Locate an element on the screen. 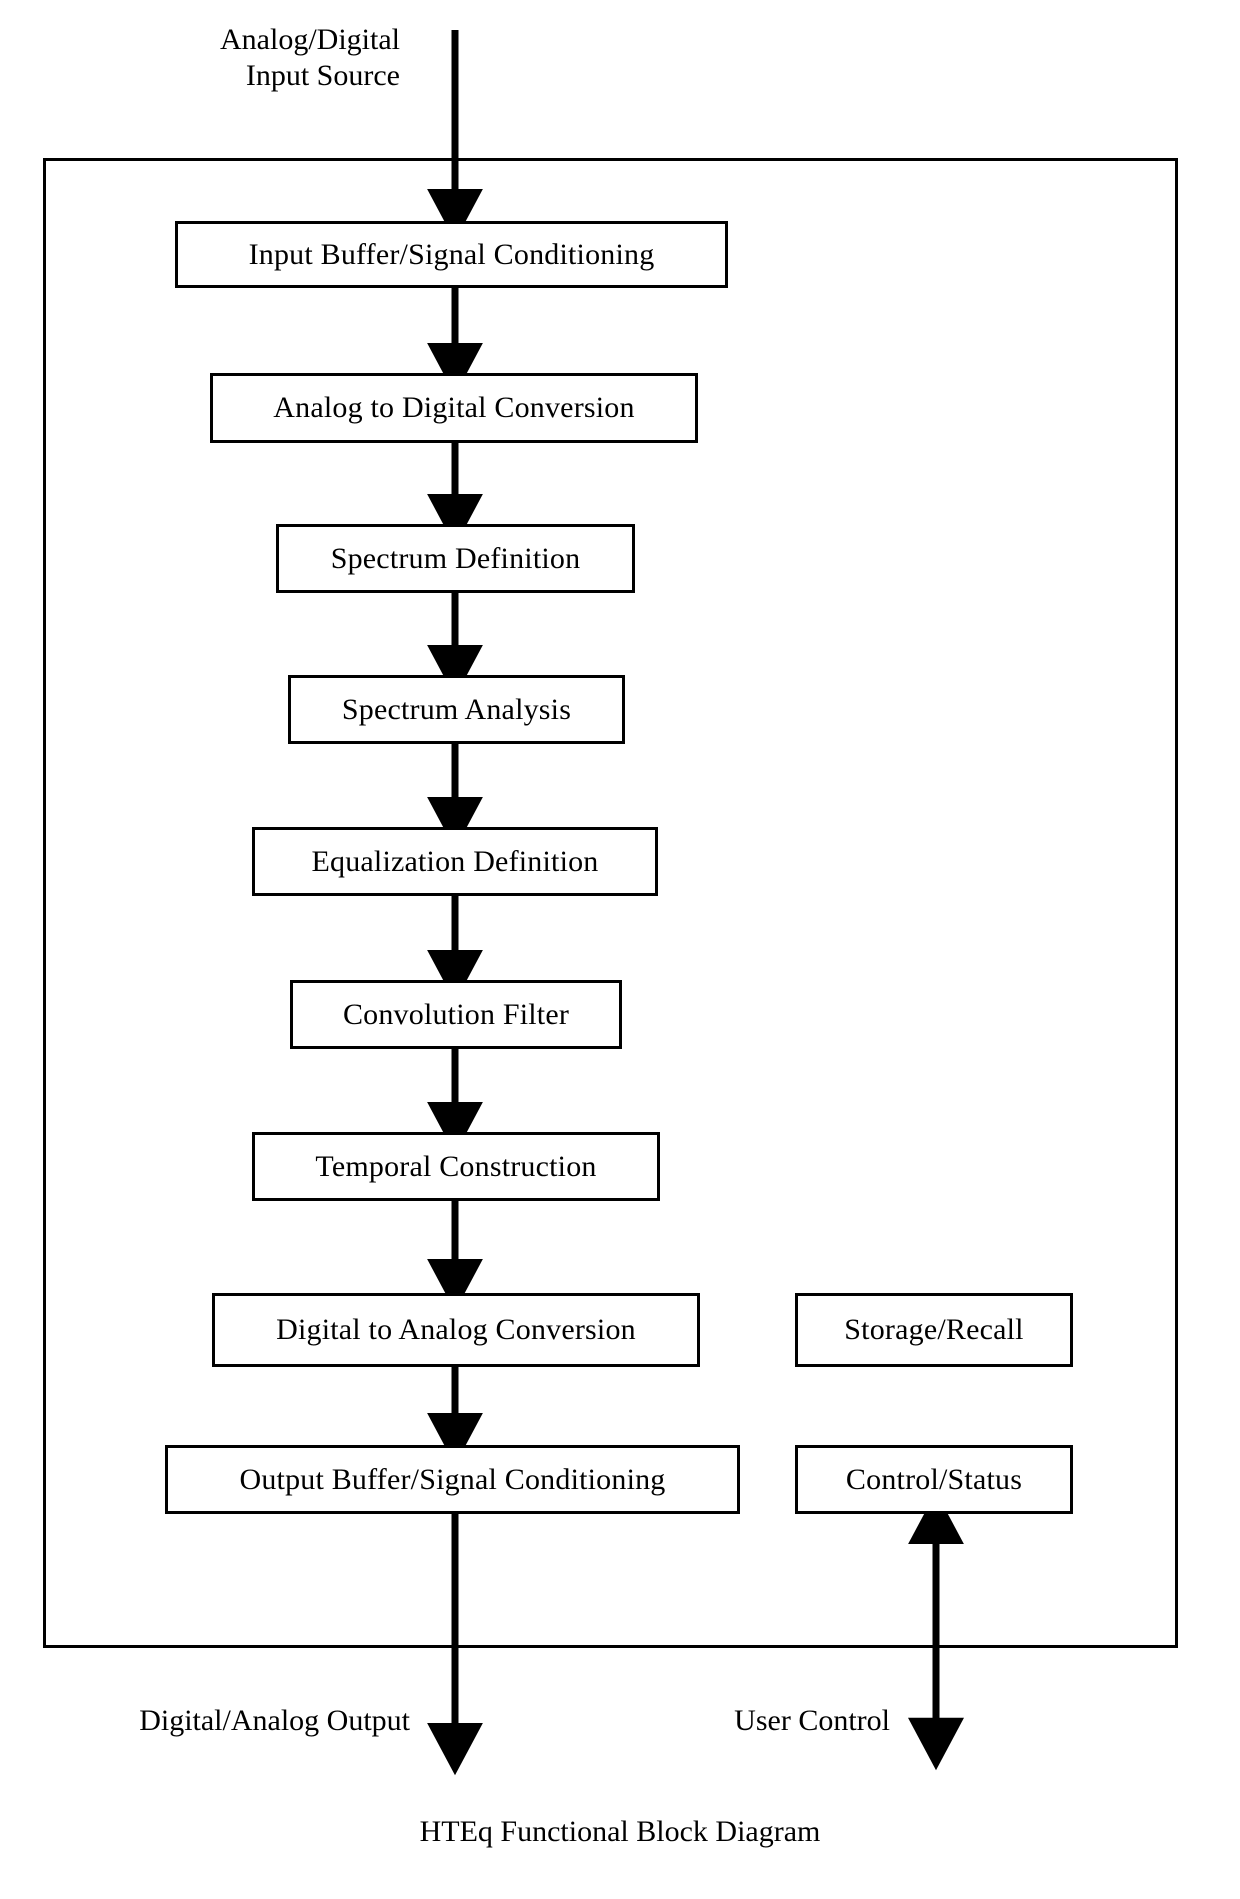  block-temporal-construction-label: Temporal Construction is located at coordinates (456, 1166).